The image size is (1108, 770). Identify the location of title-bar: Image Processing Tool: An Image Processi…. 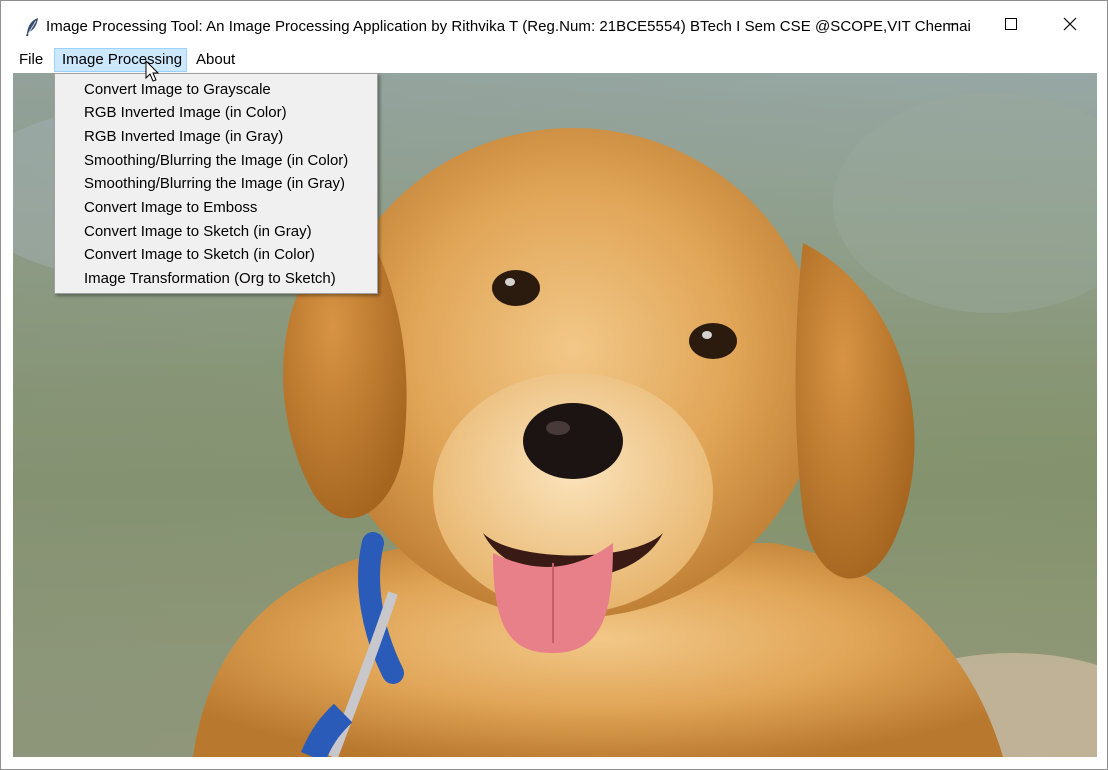
(554, 24).